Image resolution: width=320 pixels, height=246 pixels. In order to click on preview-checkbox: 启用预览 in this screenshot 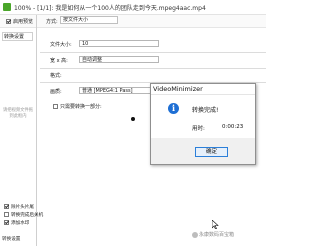, I will do `click(19, 21)`.